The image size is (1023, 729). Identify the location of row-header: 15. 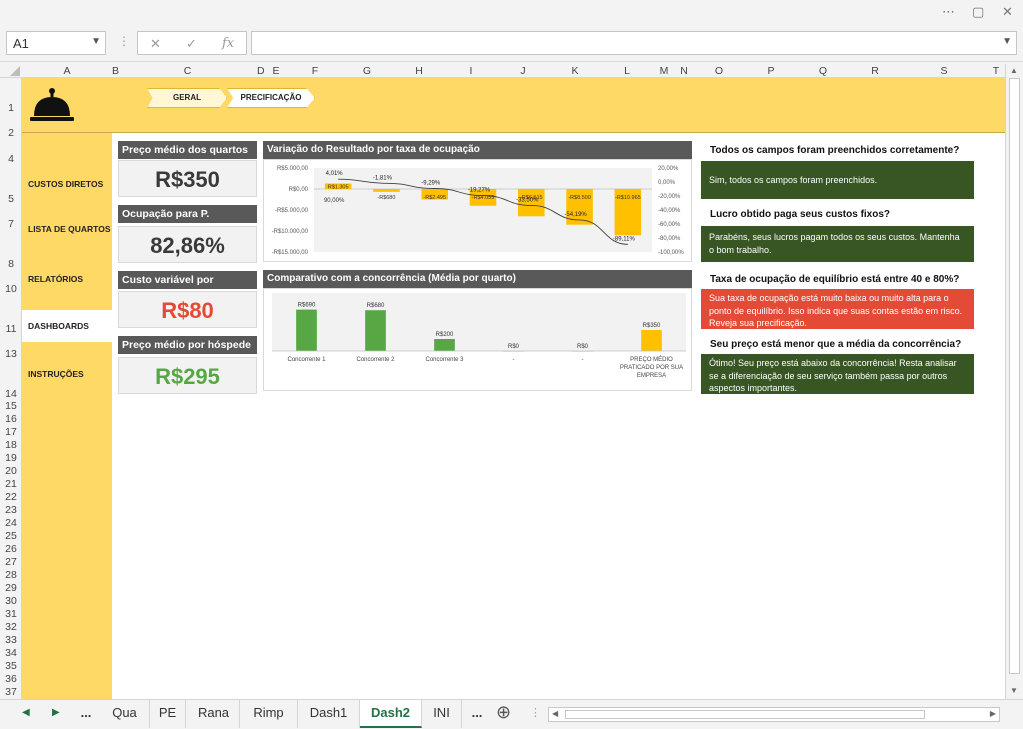
(11, 406).